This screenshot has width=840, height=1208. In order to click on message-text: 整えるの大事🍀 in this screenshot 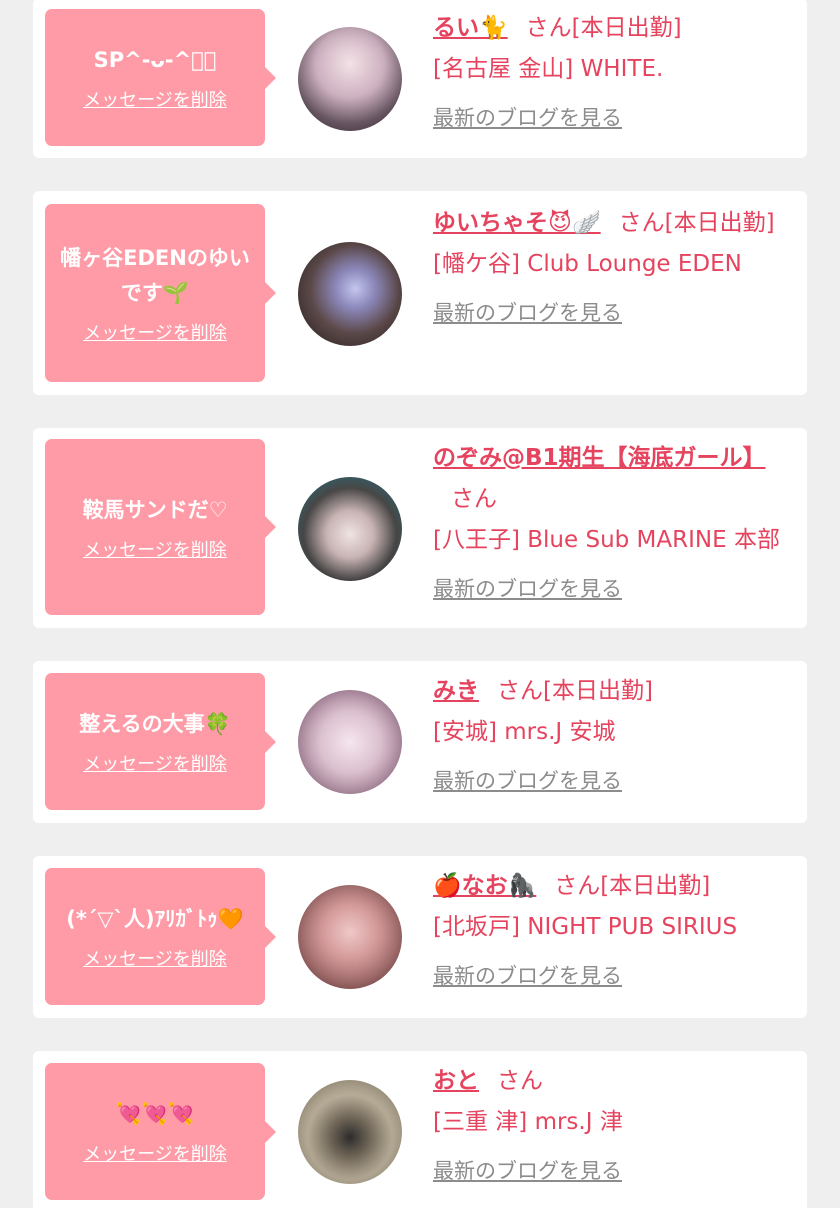, I will do `click(155, 724)`.